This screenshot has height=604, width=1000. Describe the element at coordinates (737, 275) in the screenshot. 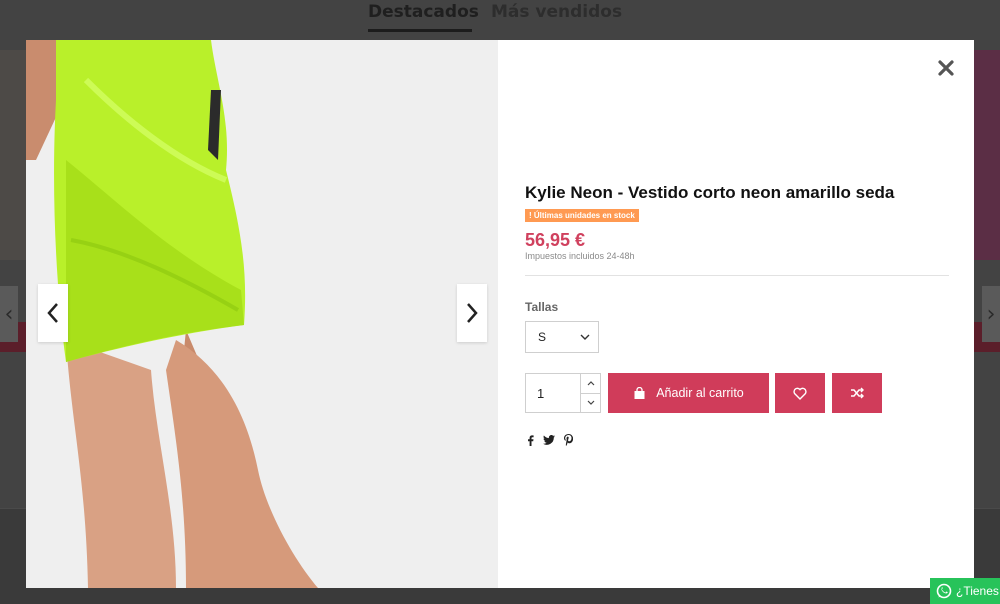

I see `divider` at that location.